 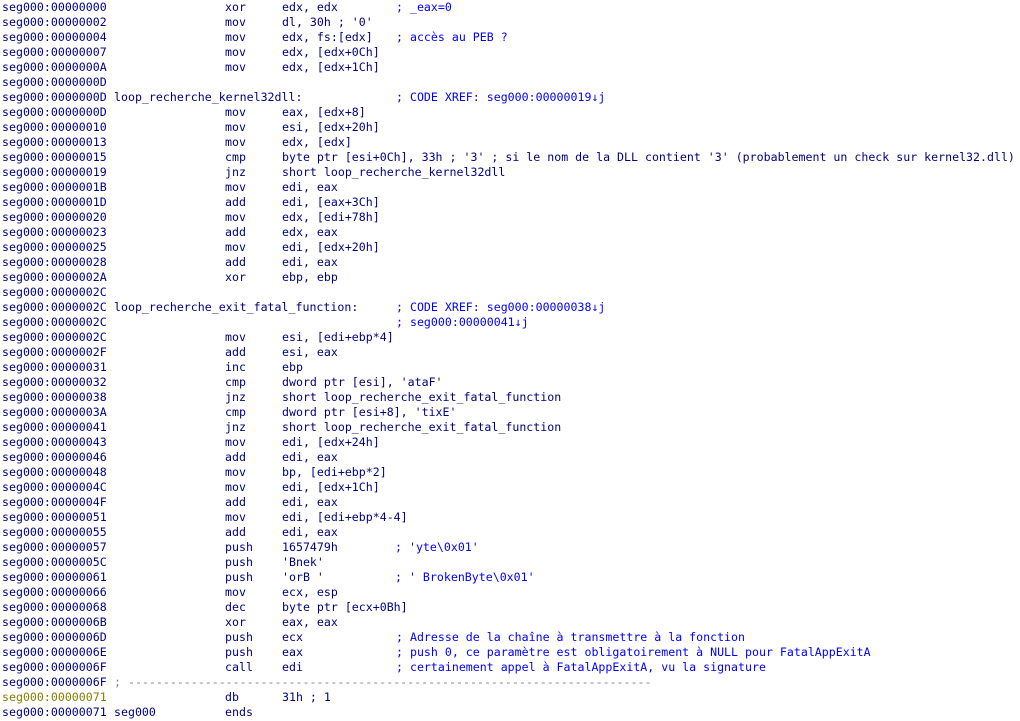 I want to click on listing-line: seg000:0000000A mov edx, [edx+1Ch], so click(x=510, y=67).